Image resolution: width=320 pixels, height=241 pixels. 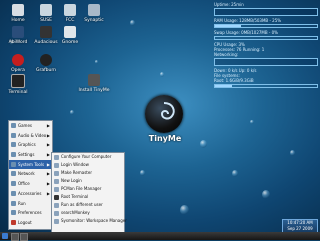 What do you see at coordinates (94, 20) in the screenshot?
I see `desktop-icon-label: Synaptic` at bounding box center [94, 20].